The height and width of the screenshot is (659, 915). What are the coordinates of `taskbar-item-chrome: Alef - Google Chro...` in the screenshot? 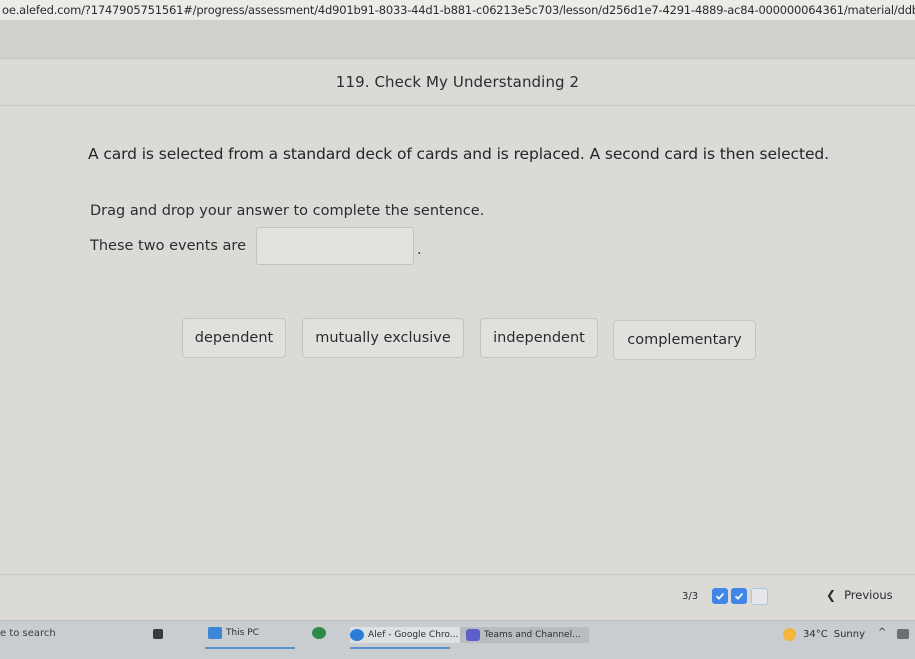 It's located at (407, 635).